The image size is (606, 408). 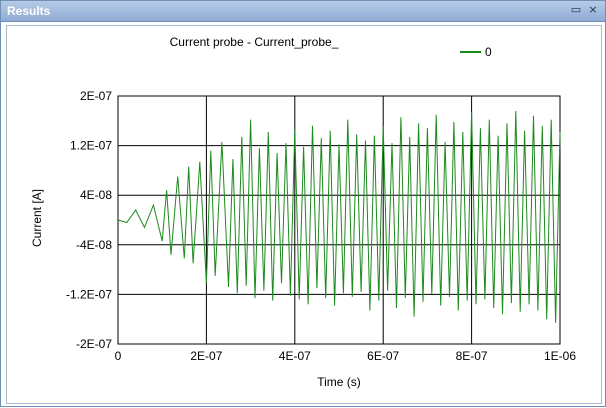 What do you see at coordinates (37, 218) in the screenshot?
I see `y-axis-label: Current [A]` at bounding box center [37, 218].